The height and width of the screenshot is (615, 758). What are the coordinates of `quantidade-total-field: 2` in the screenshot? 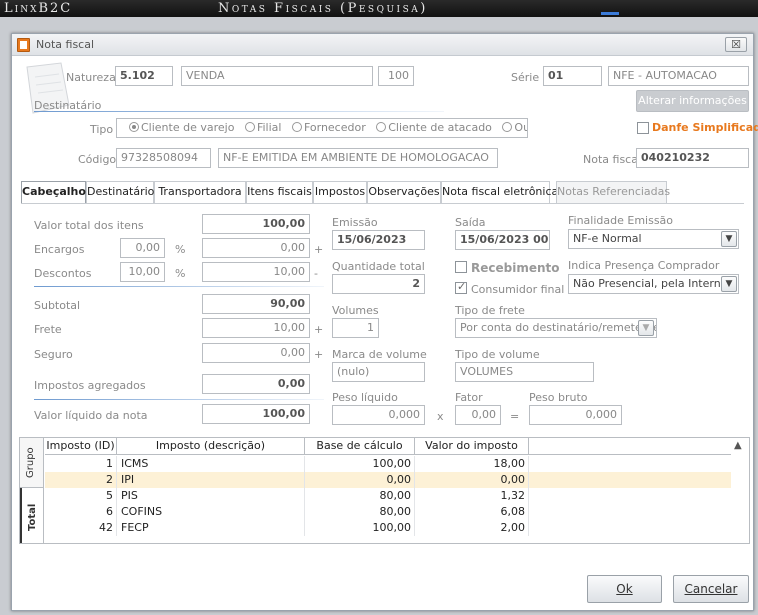 It's located at (378, 284).